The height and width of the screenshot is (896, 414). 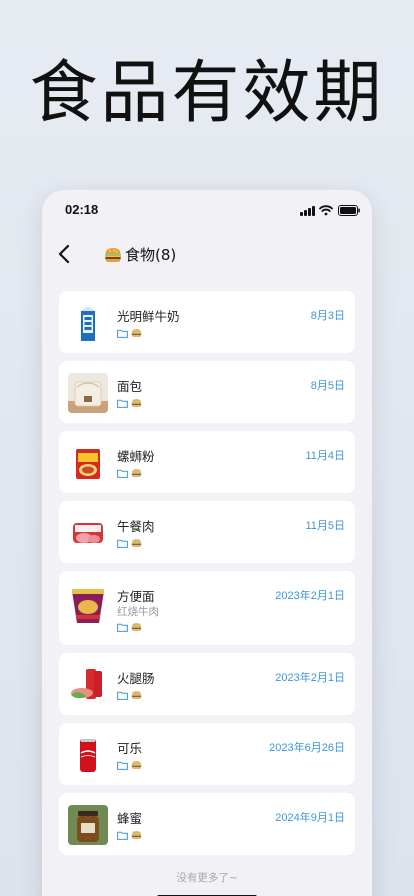 I want to click on bread-loaf-image, so click(x=88, y=393).